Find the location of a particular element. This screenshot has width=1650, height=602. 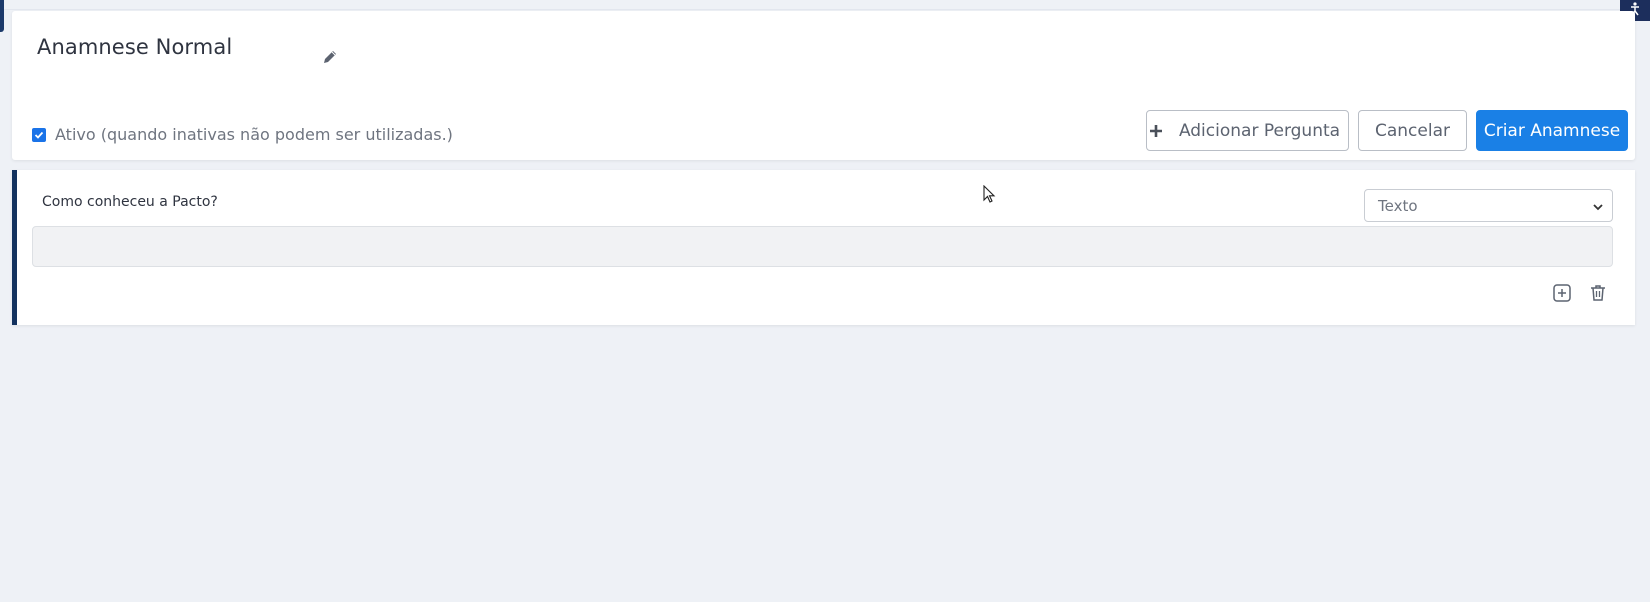

answer-field is located at coordinates (822, 246).